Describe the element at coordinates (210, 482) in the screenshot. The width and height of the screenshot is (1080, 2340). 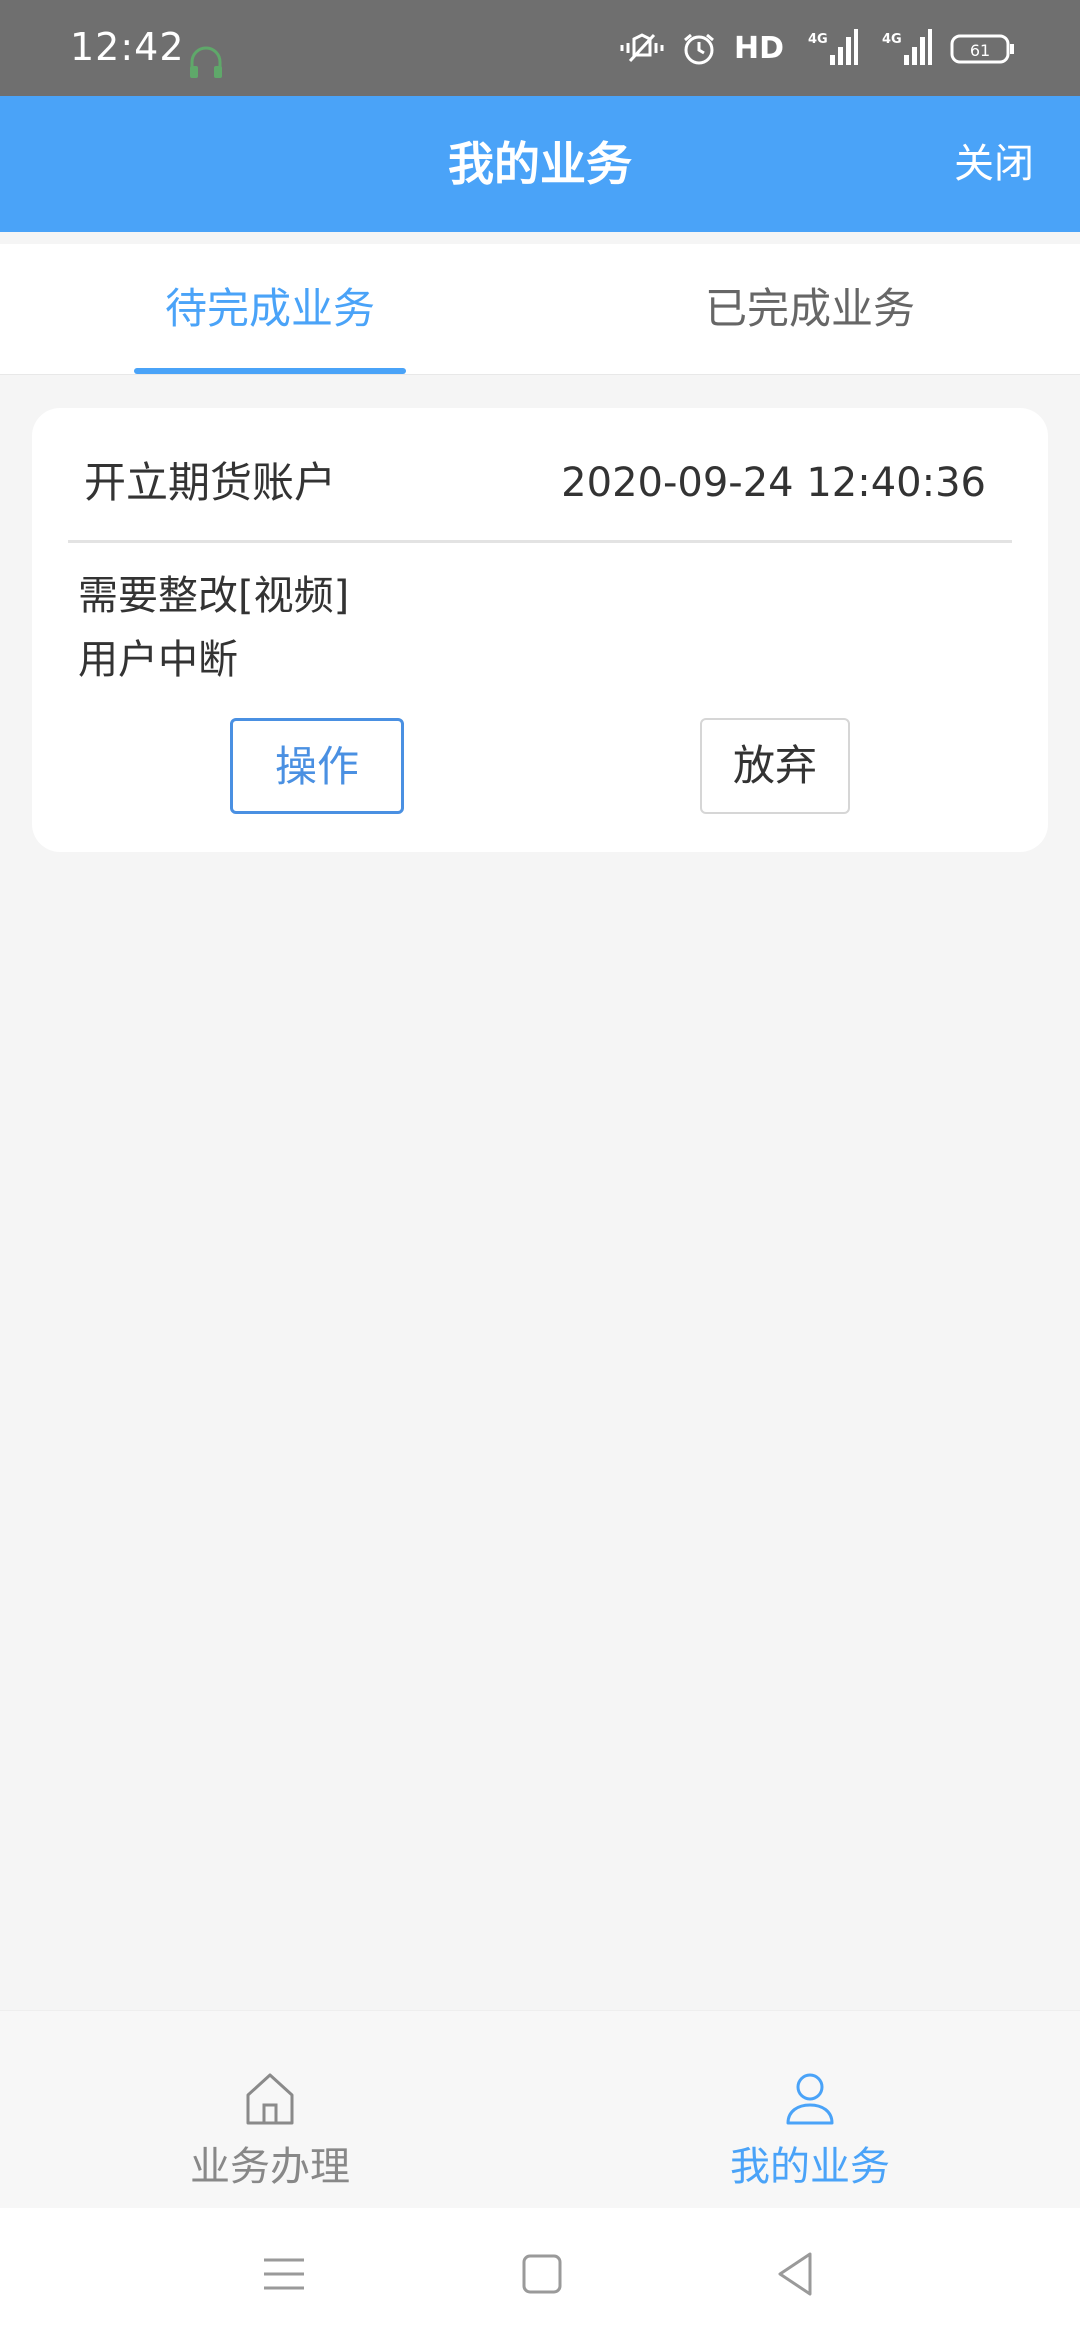
I see `business-title: 开立期货账户` at that location.